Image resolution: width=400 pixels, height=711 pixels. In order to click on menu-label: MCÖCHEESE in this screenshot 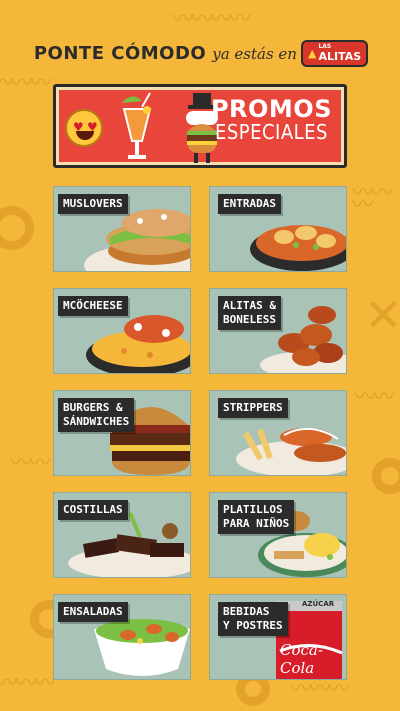, I will do `click(93, 306)`.